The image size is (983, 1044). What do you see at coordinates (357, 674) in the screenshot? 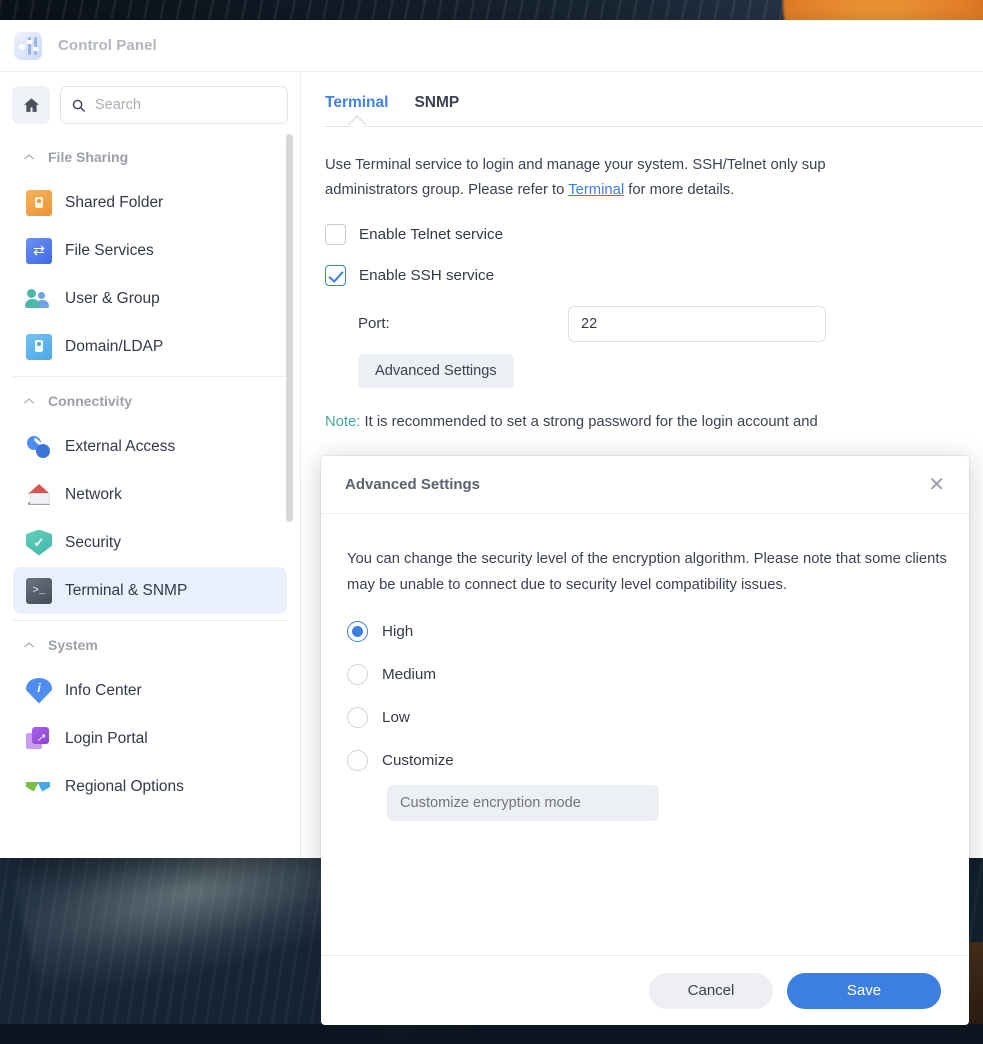
I see `radio-medium` at bounding box center [357, 674].